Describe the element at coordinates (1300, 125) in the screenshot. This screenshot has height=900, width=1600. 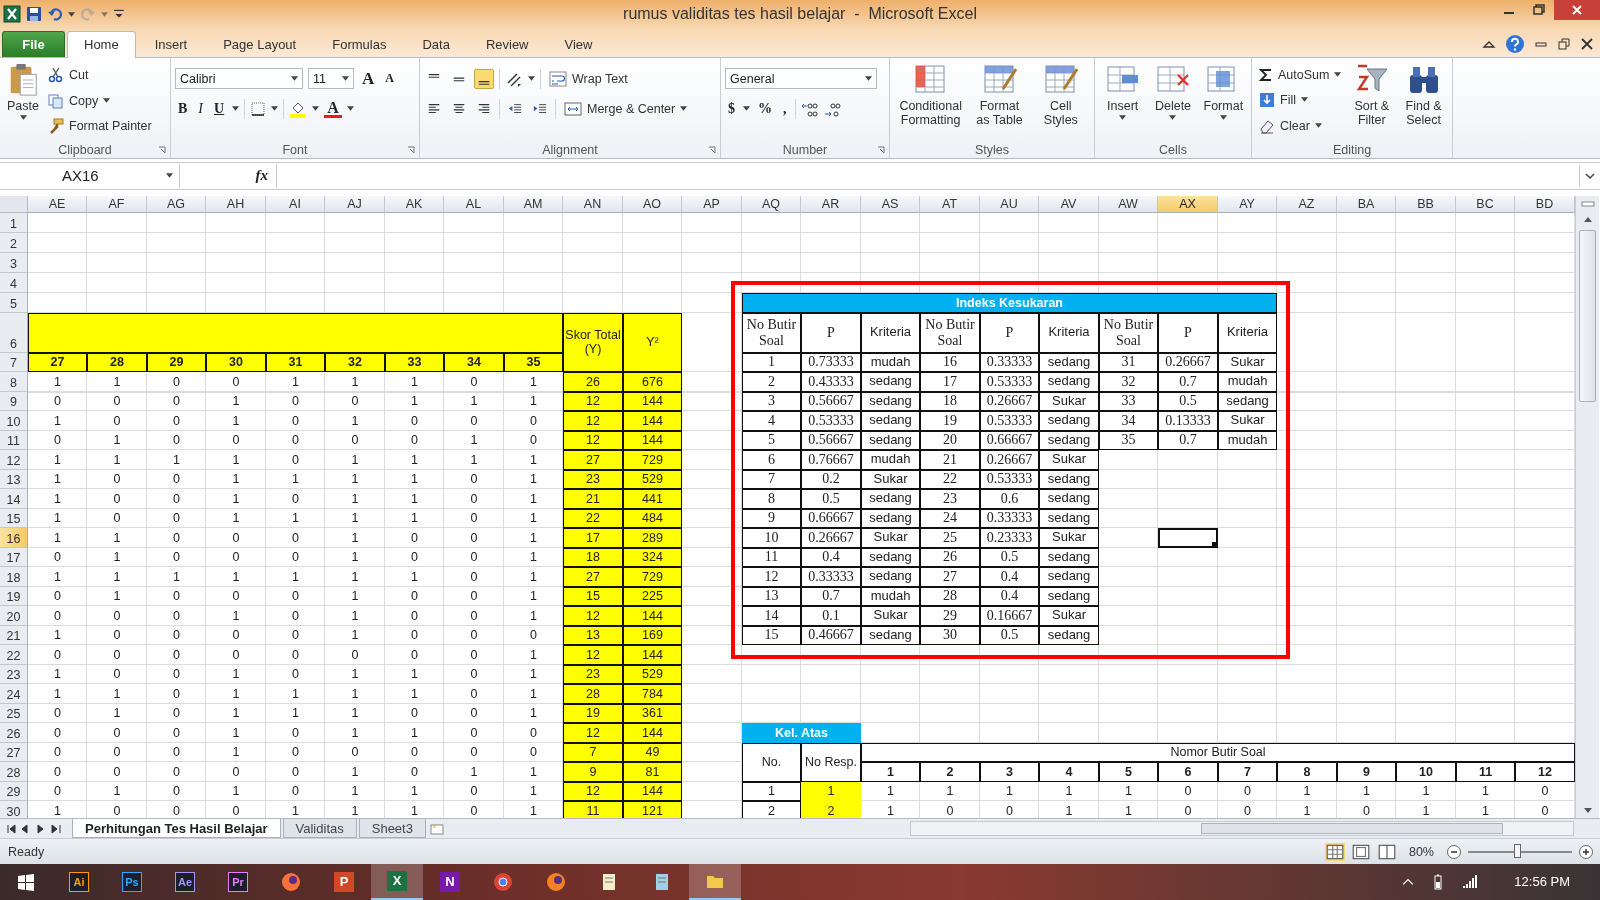
I see `clear-button: Clear` at that location.